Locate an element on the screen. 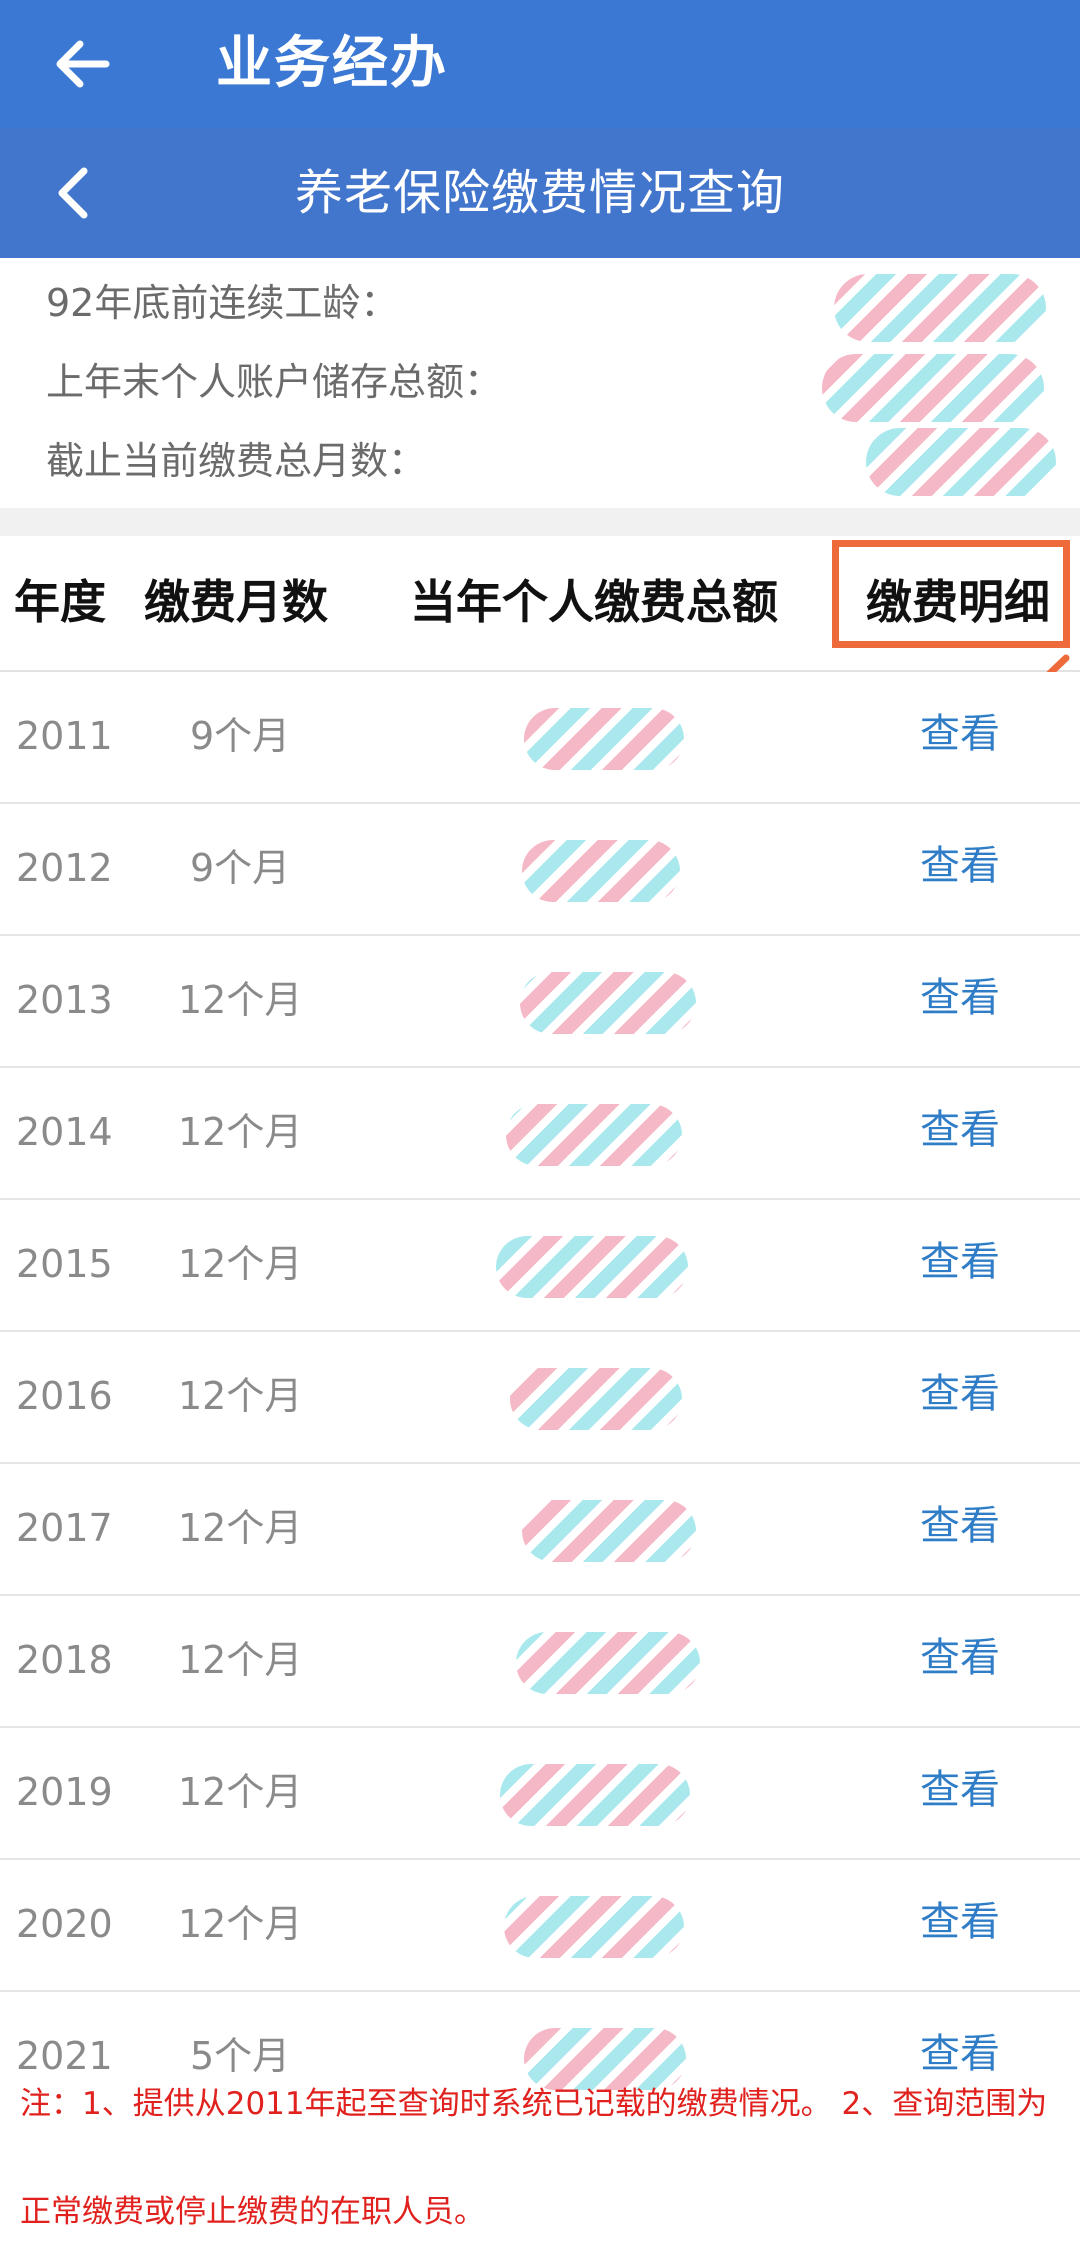  table-row: 2011 9个月 查看 is located at coordinates (540, 738).